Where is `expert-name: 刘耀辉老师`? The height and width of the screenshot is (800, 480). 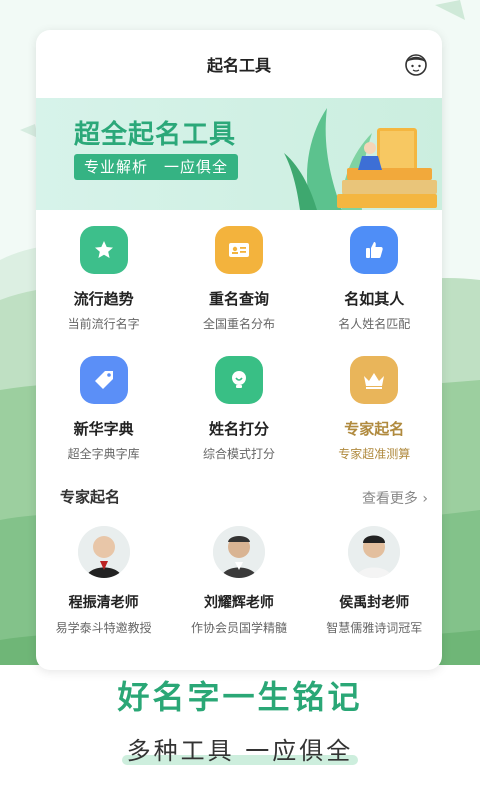
expert-name: 刘耀辉老师 is located at coordinates (238, 603).